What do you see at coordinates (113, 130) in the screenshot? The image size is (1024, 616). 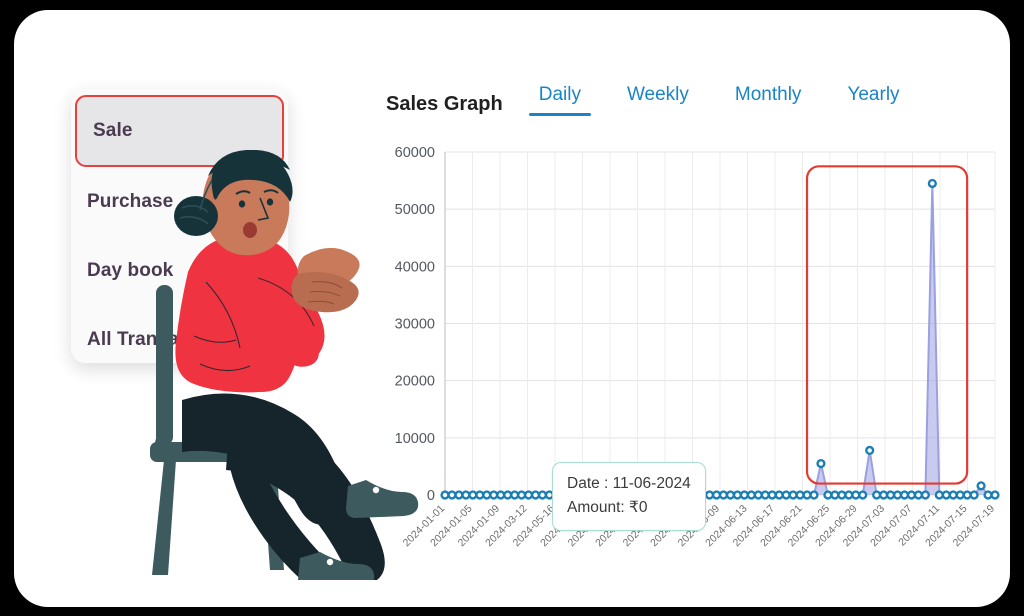 I see `menu-item-label: Sale` at bounding box center [113, 130].